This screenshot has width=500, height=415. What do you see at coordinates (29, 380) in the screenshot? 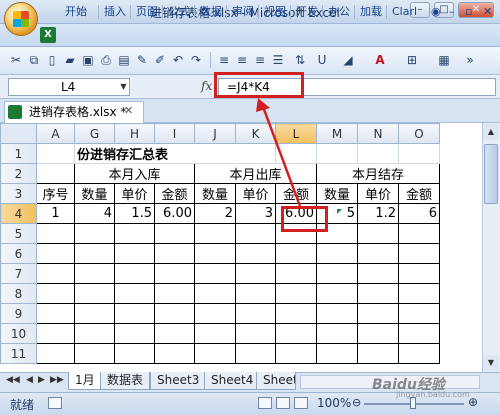
I see `prev-sheet-icon: ◀` at bounding box center [29, 380].